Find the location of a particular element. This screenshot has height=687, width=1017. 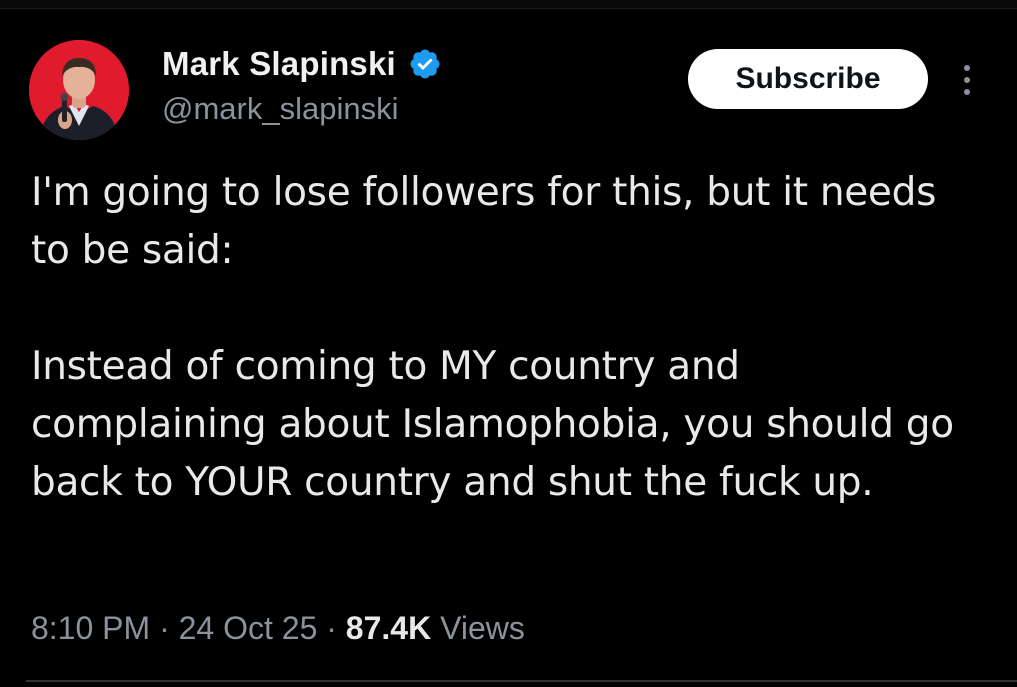

verified-badge-icon is located at coordinates (425, 64).